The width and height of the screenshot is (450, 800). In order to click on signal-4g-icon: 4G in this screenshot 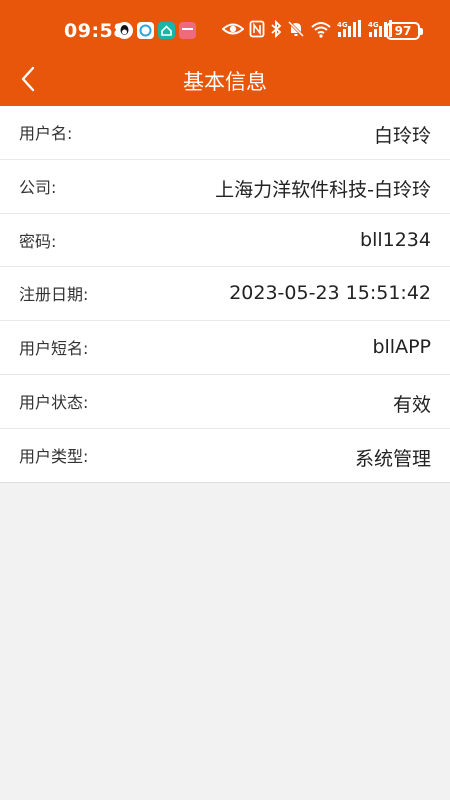, I will do `click(349, 28)`.